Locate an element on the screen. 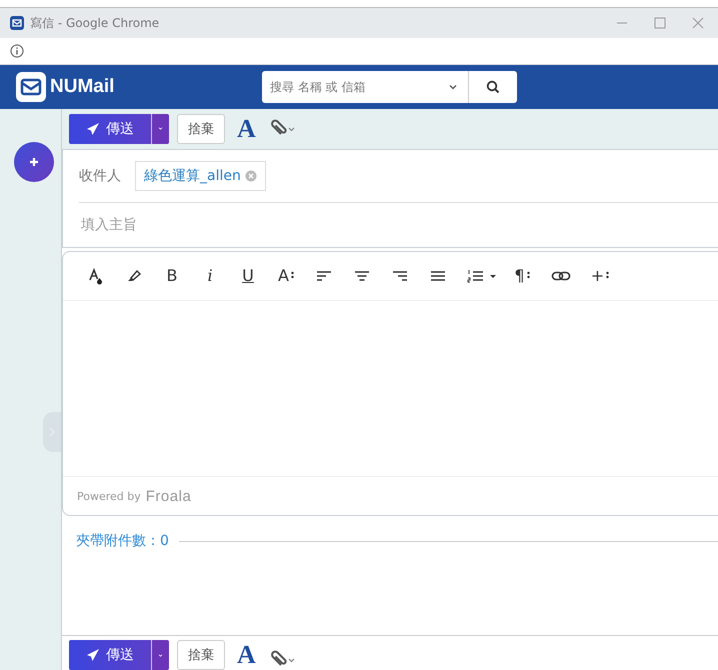 This screenshot has width=718, height=670. format-button: B is located at coordinates (172, 275).